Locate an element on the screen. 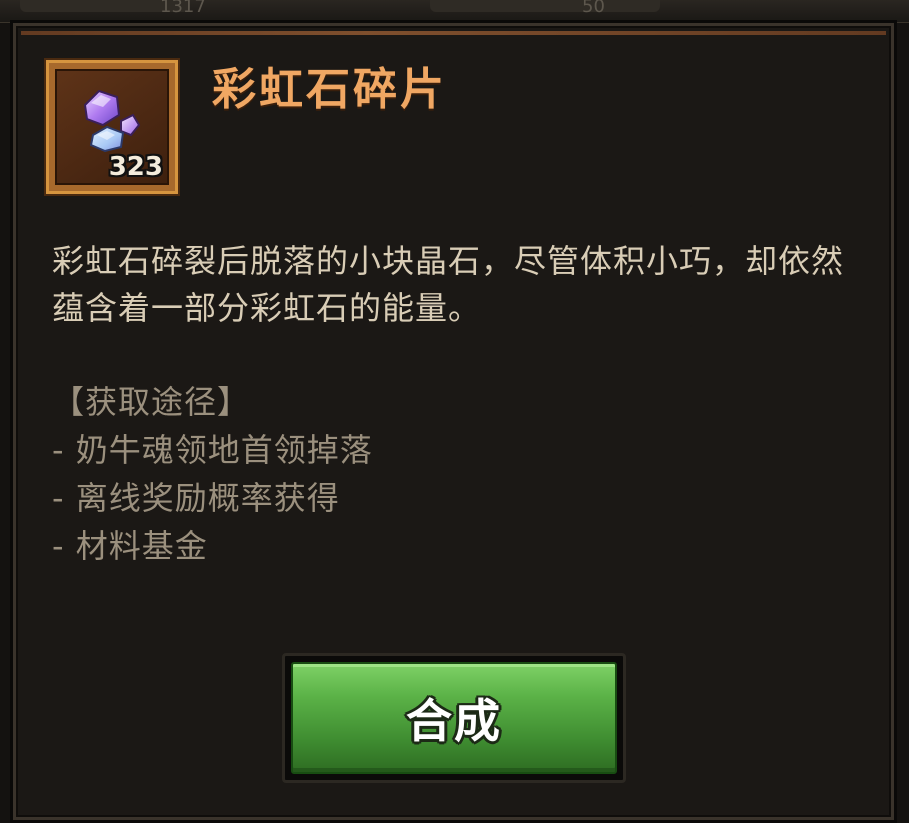 This screenshot has height=823, width=909. top-bar-fragment-left: 1317 is located at coordinates (183, 8).